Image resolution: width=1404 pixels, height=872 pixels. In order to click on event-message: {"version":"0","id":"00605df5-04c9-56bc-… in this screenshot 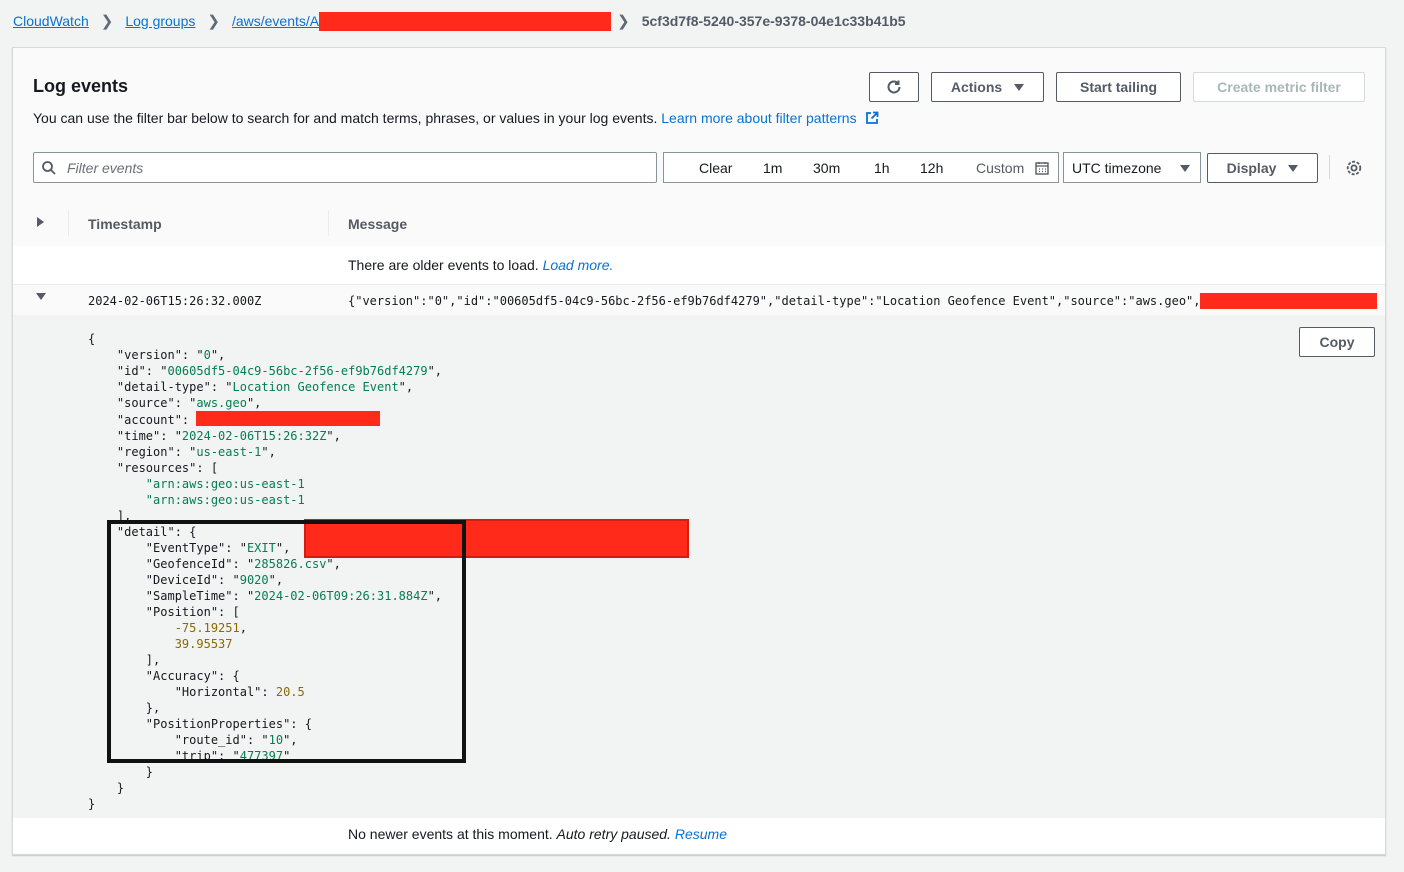, I will do `click(774, 301)`.